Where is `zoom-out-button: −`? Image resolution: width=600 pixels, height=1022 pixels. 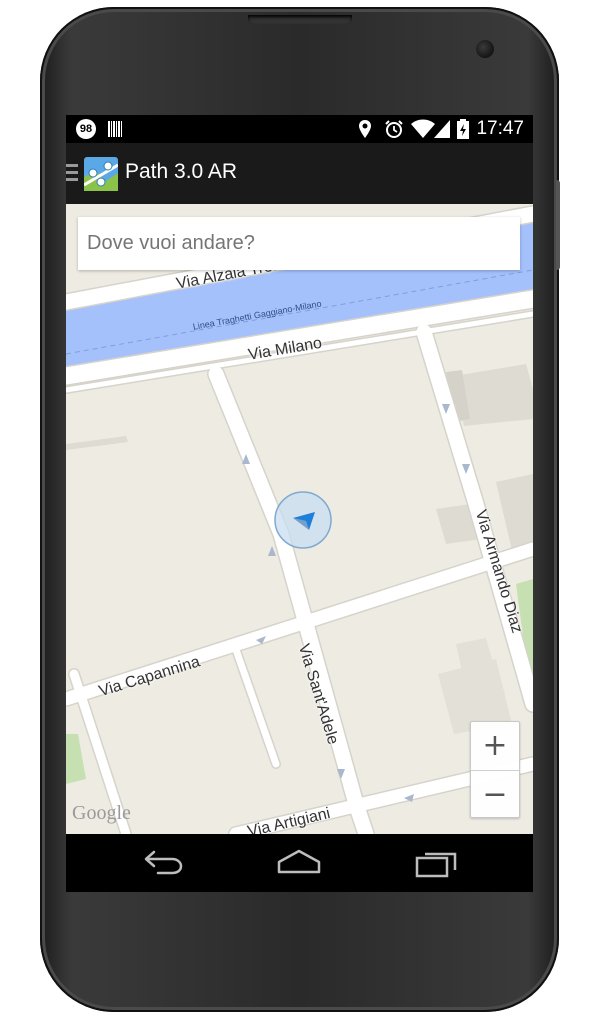
zoom-out-button: − is located at coordinates (495, 794).